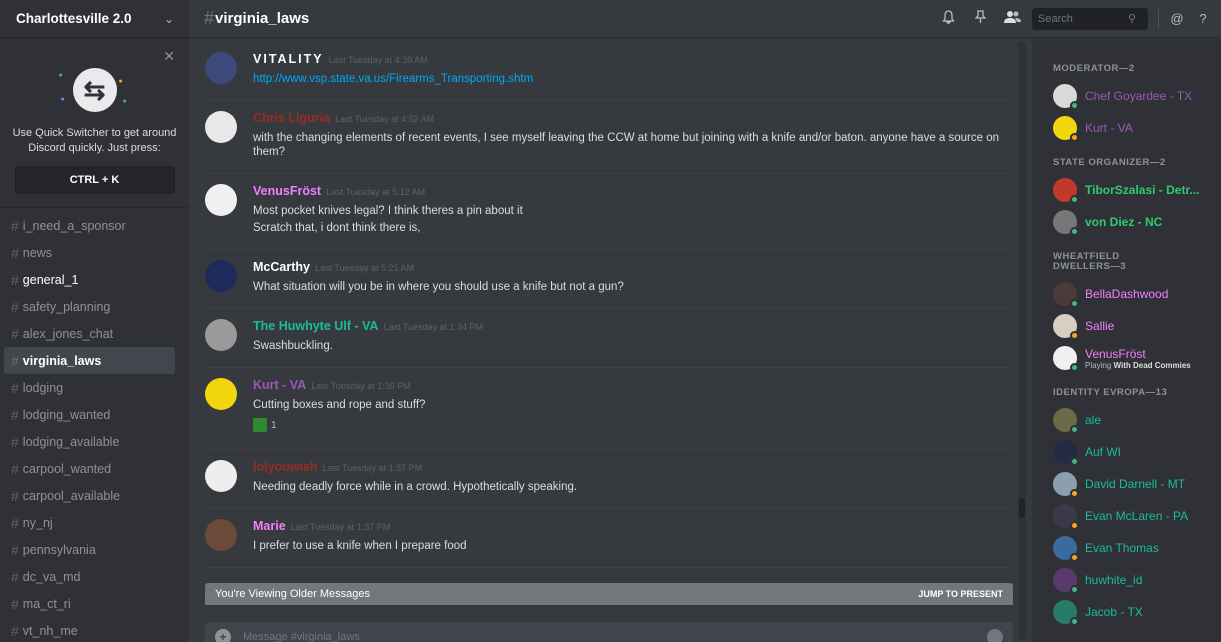  What do you see at coordinates (1126, 452) in the screenshot?
I see `member-item: Auf WI` at bounding box center [1126, 452].